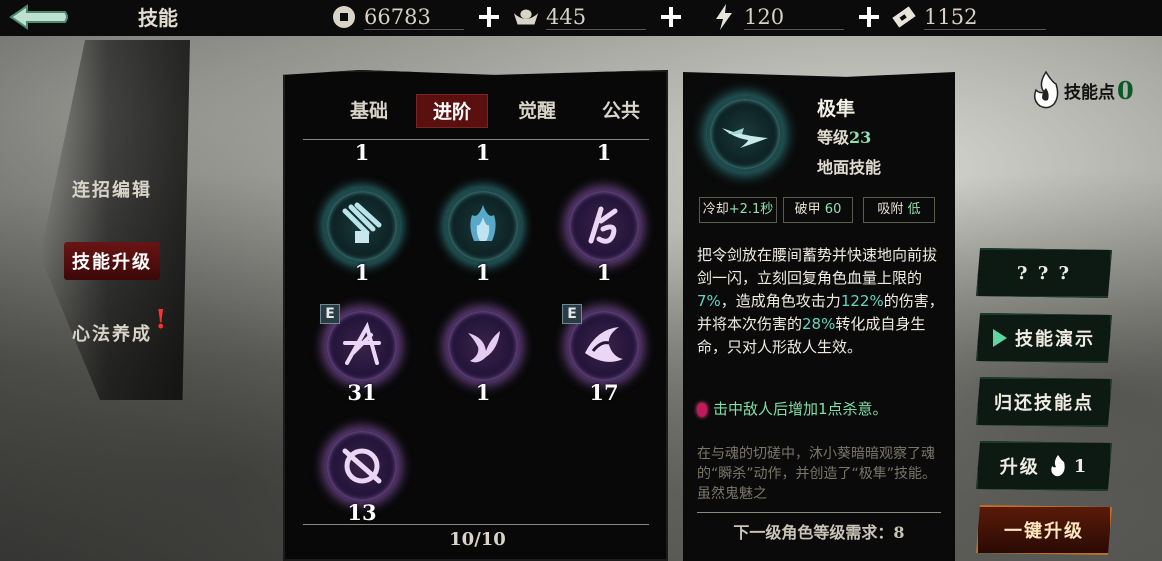  Describe the element at coordinates (800, 409) in the screenshot. I see `bonus-text: 击中敌人后增加1点杀意。` at that location.